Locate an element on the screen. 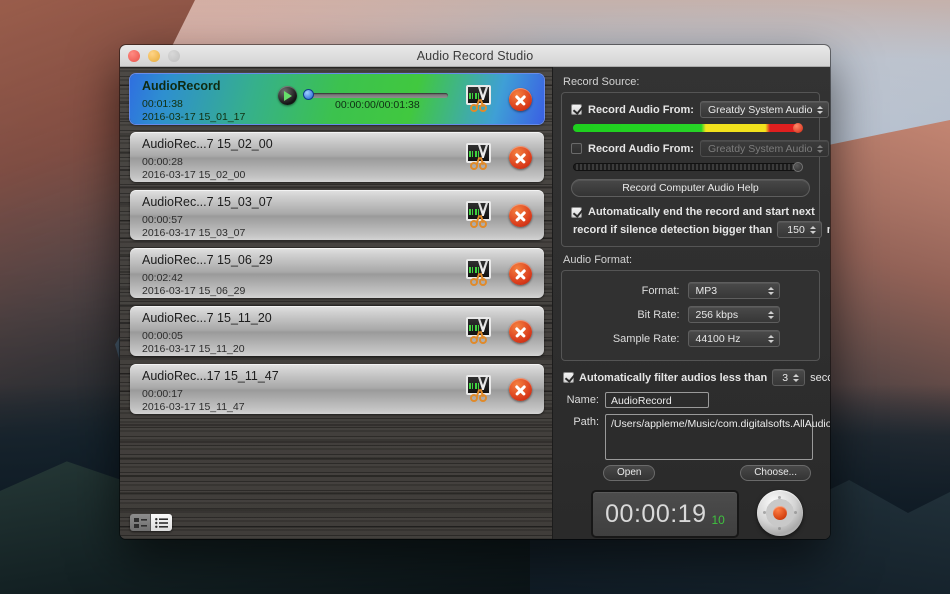  format-row: Format: MP3 is located at coordinates (690, 290).